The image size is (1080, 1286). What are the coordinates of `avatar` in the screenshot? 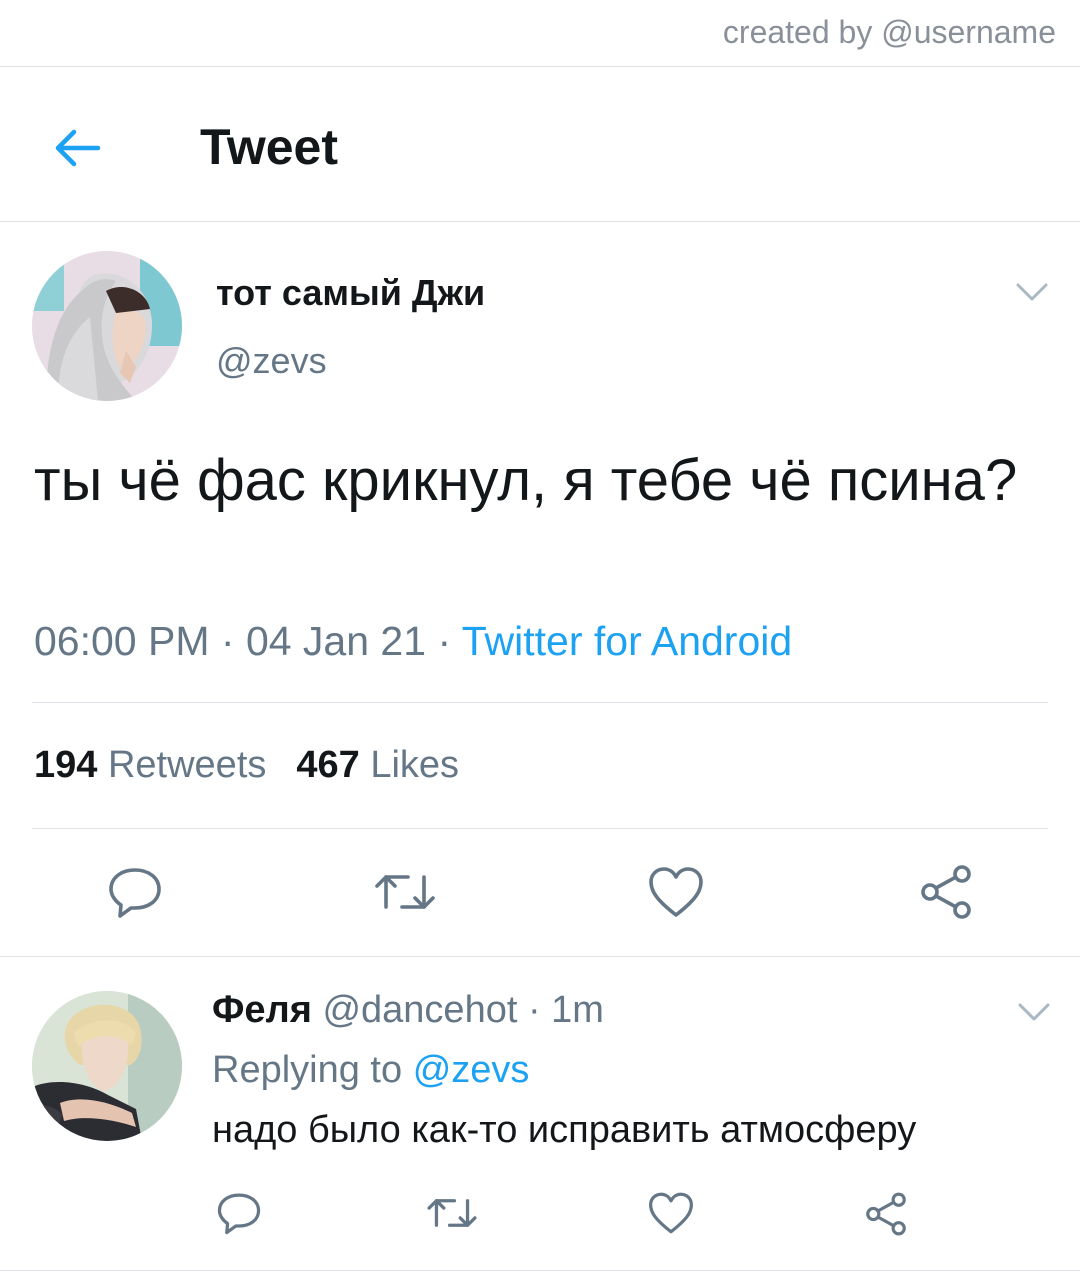 It's located at (107, 326).